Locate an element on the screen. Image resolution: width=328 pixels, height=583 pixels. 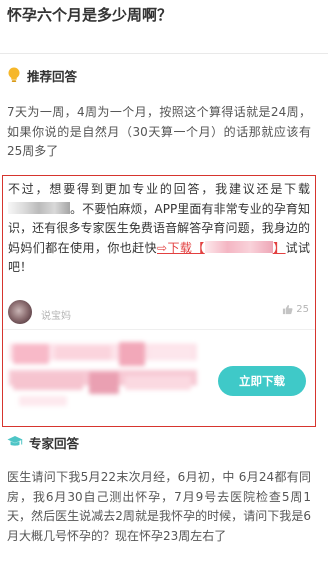
recommended-label: 推荐回答 is located at coordinates (52, 76).